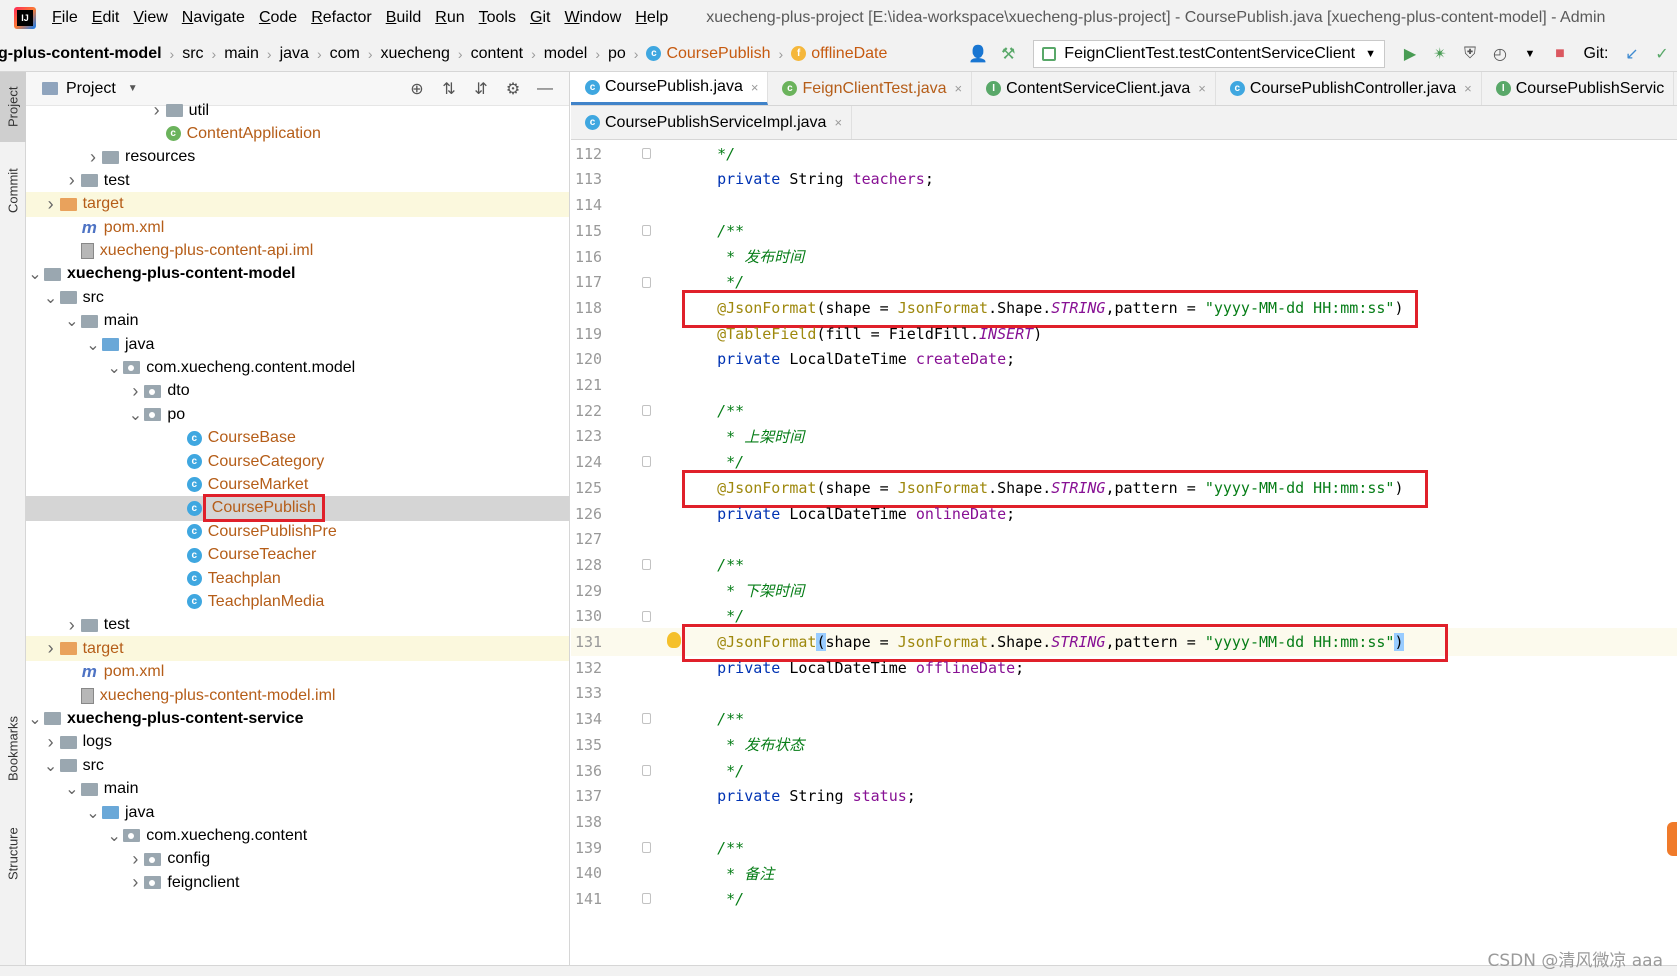 This screenshot has width=1677, height=976. What do you see at coordinates (297, 133) in the screenshot?
I see `tree-item: c ContentApplication` at bounding box center [297, 133].